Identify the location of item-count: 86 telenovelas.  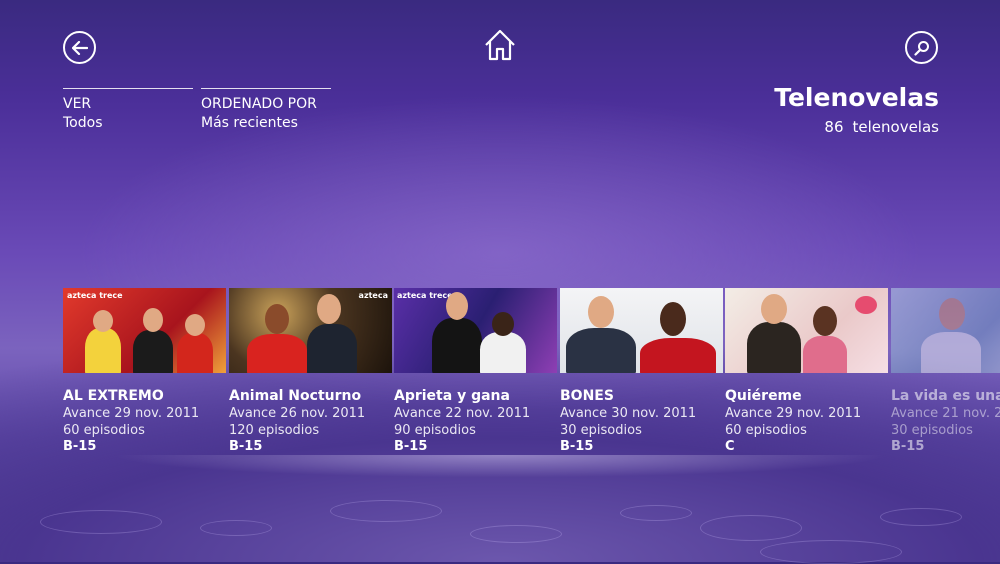
(881, 127).